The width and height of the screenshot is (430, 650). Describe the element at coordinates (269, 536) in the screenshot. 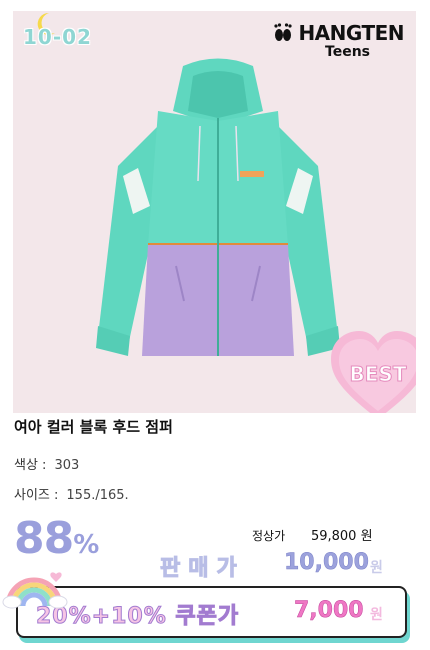

I see `regular-price-label: 정상가` at that location.